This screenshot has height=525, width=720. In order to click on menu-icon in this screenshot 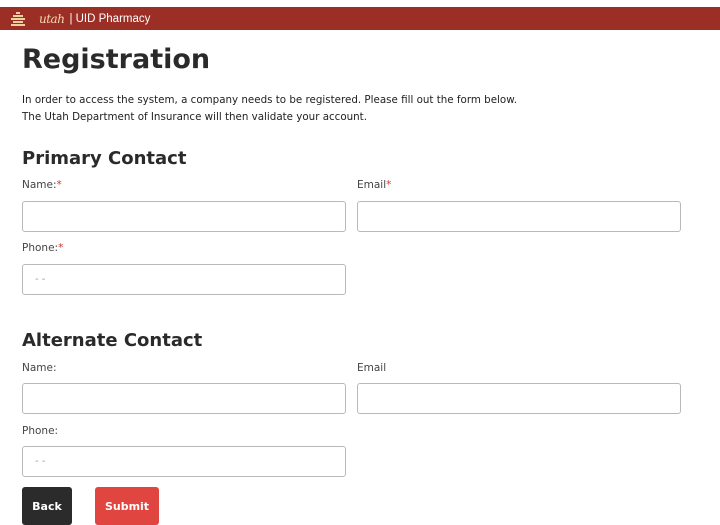, I will do `click(18, 18)`.